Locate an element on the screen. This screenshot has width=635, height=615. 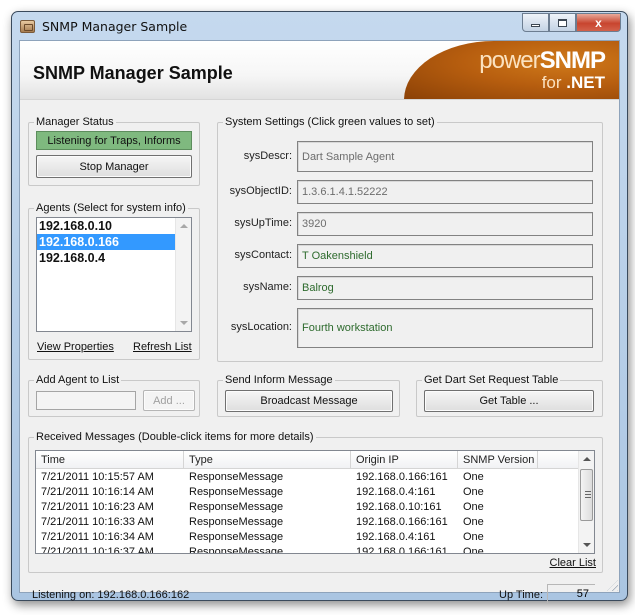
send-inform-label: Send Inform Message is located at coordinates (279, 380).